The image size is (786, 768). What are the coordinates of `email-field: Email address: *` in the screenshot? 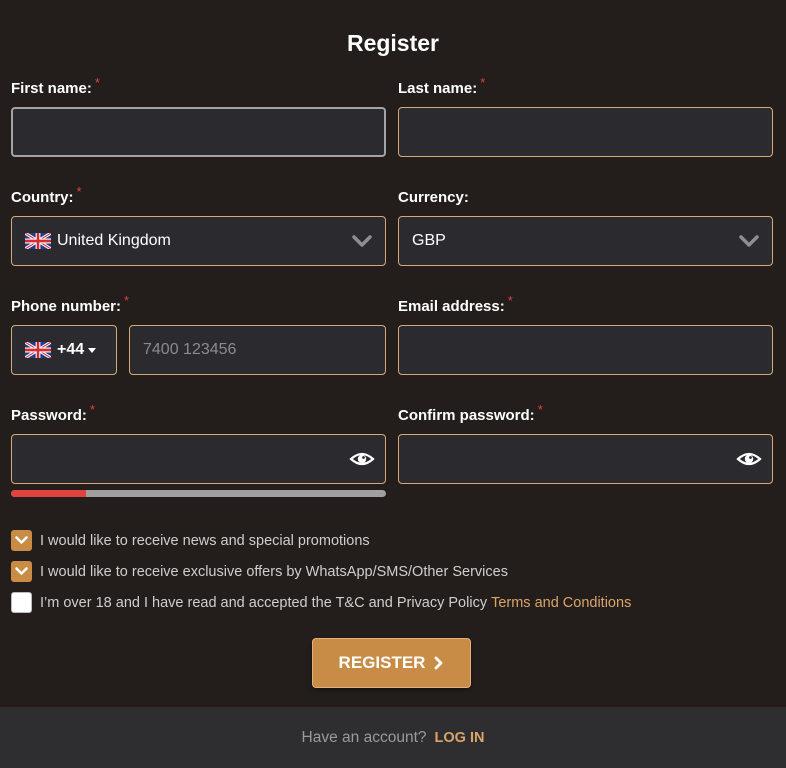 It's located at (585, 334).